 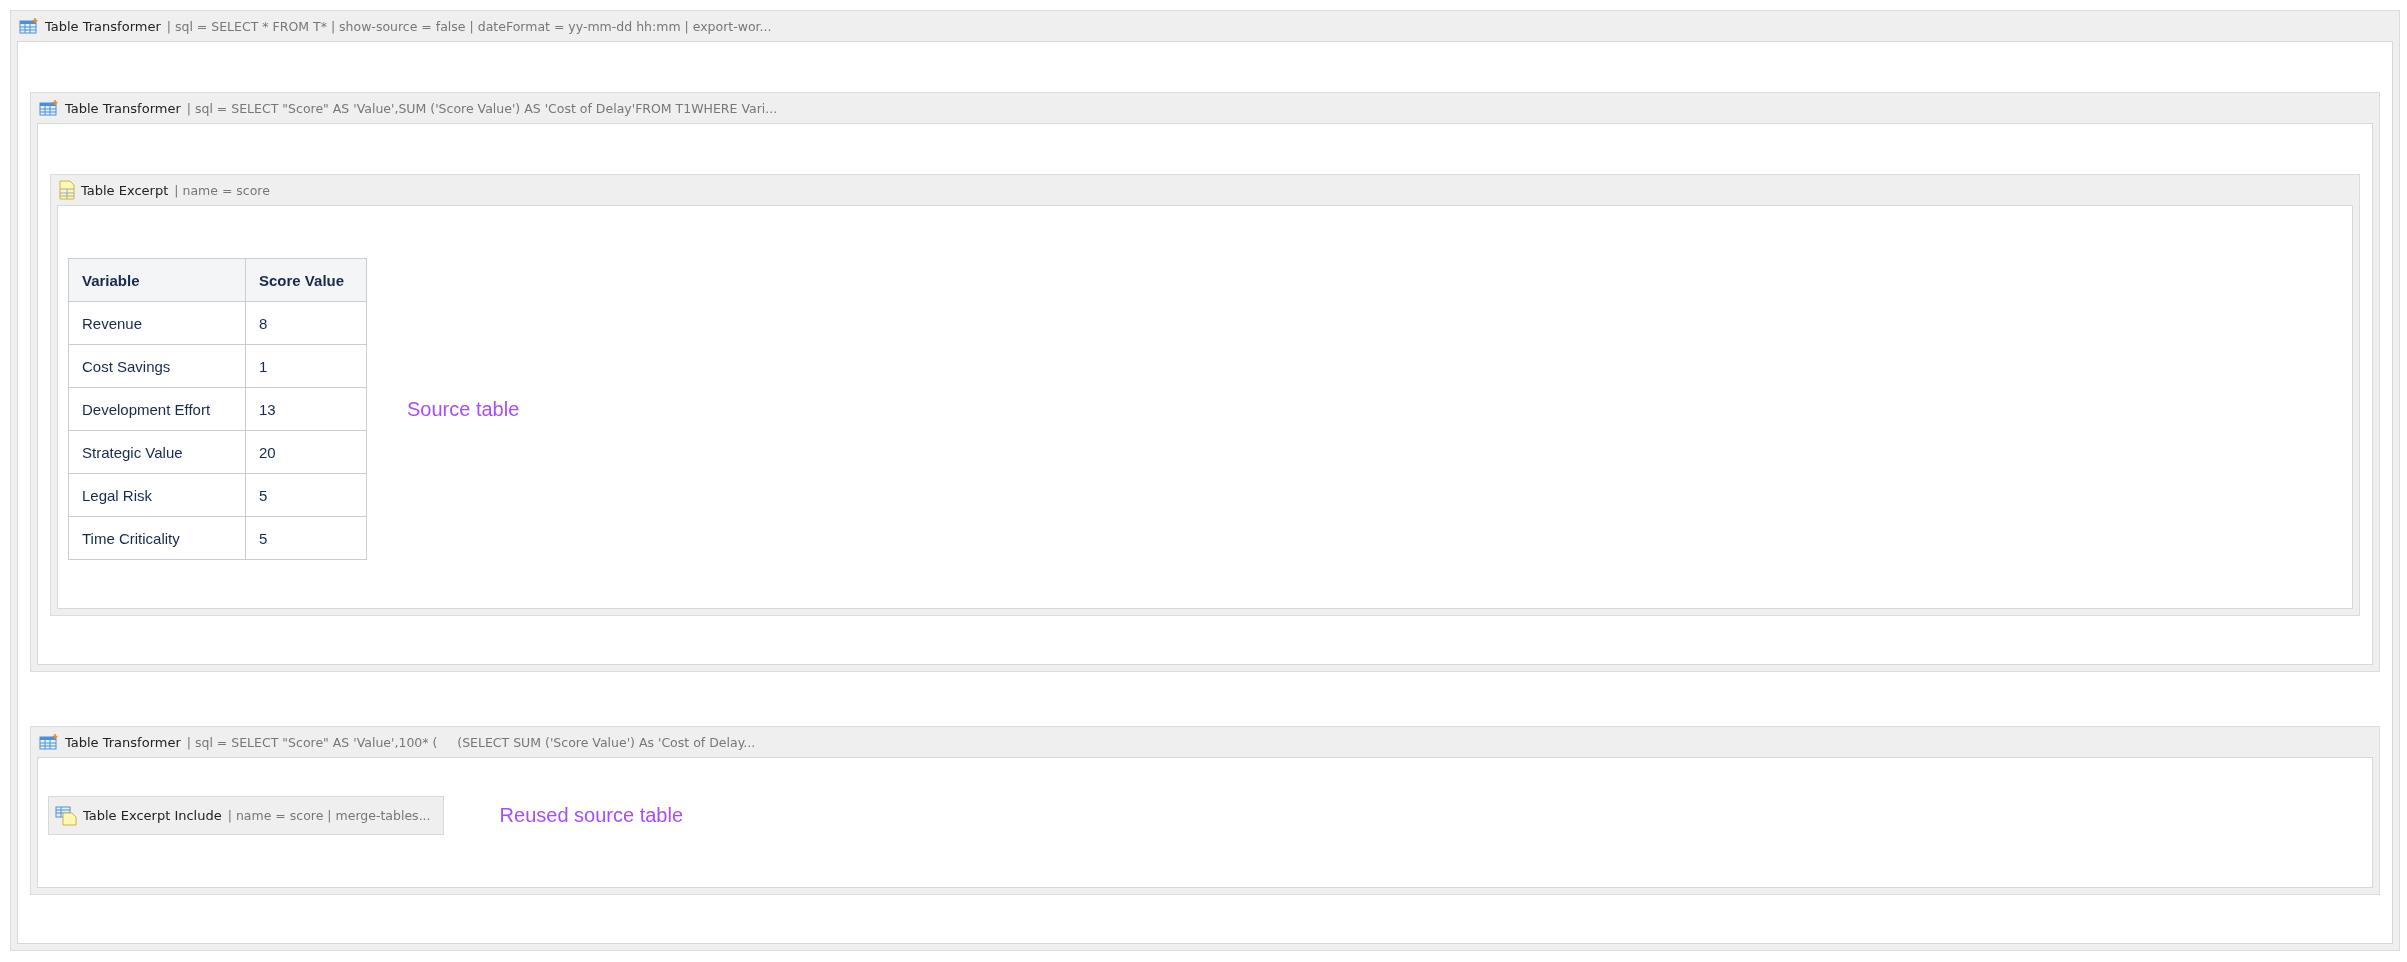 I want to click on table-cell: 1, so click(x=306, y=366).